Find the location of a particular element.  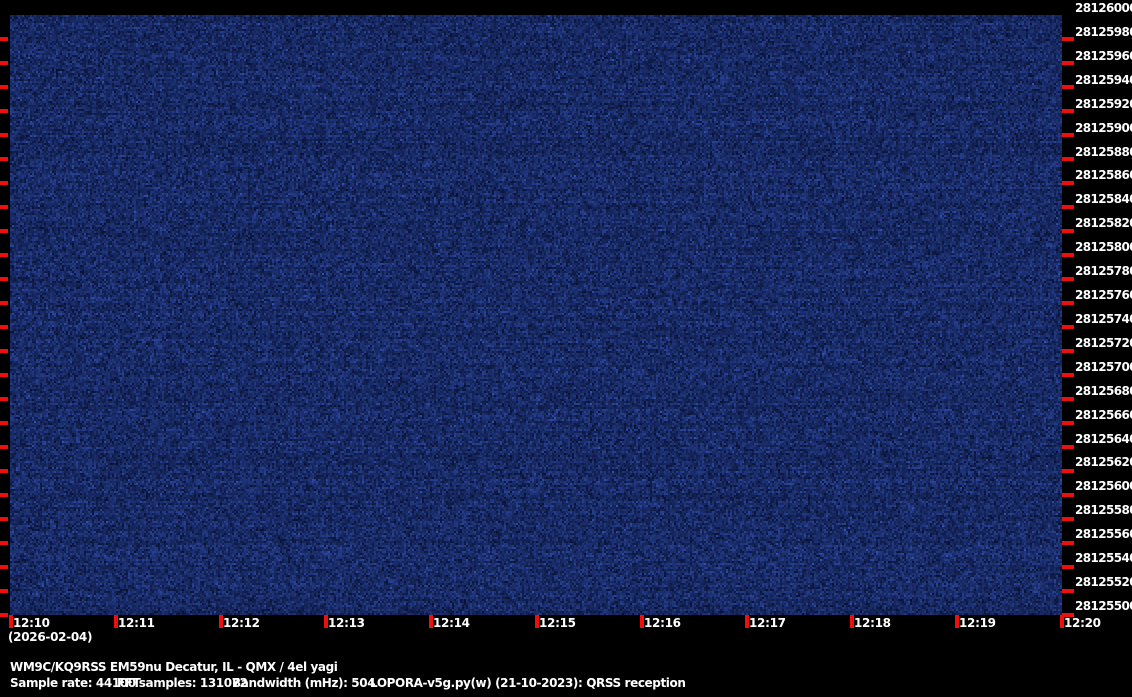

frequency-tick-label: 28125620 is located at coordinates (1103, 462).